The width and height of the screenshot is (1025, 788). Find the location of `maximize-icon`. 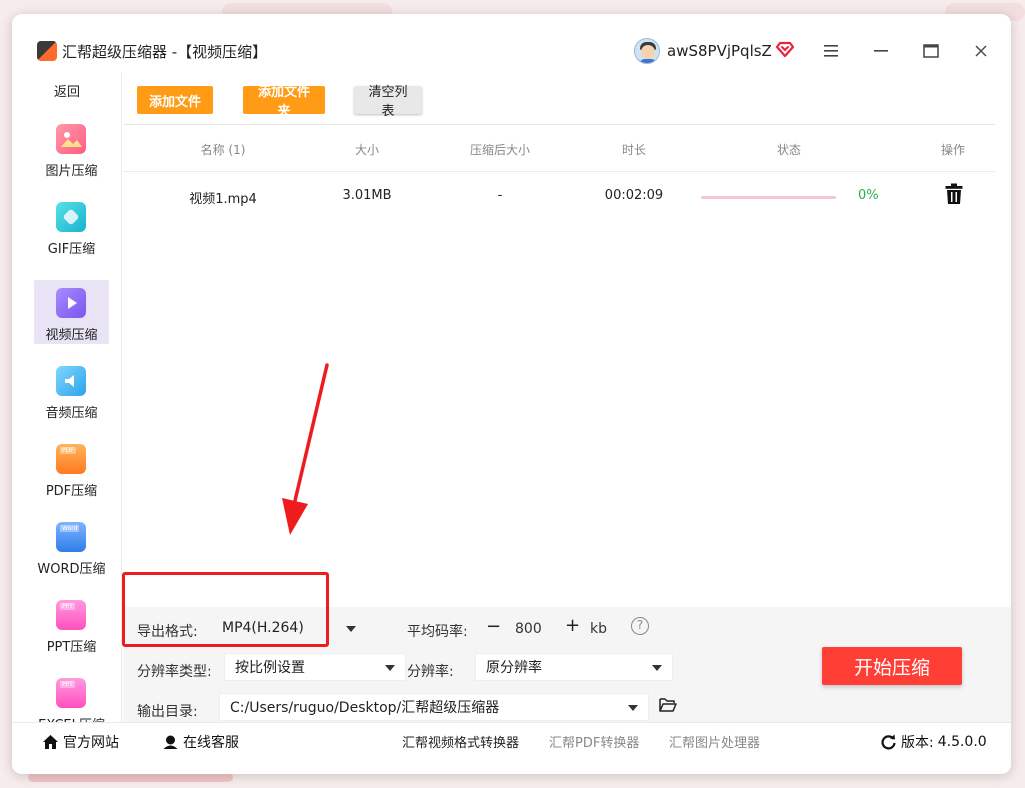

maximize-icon is located at coordinates (931, 51).